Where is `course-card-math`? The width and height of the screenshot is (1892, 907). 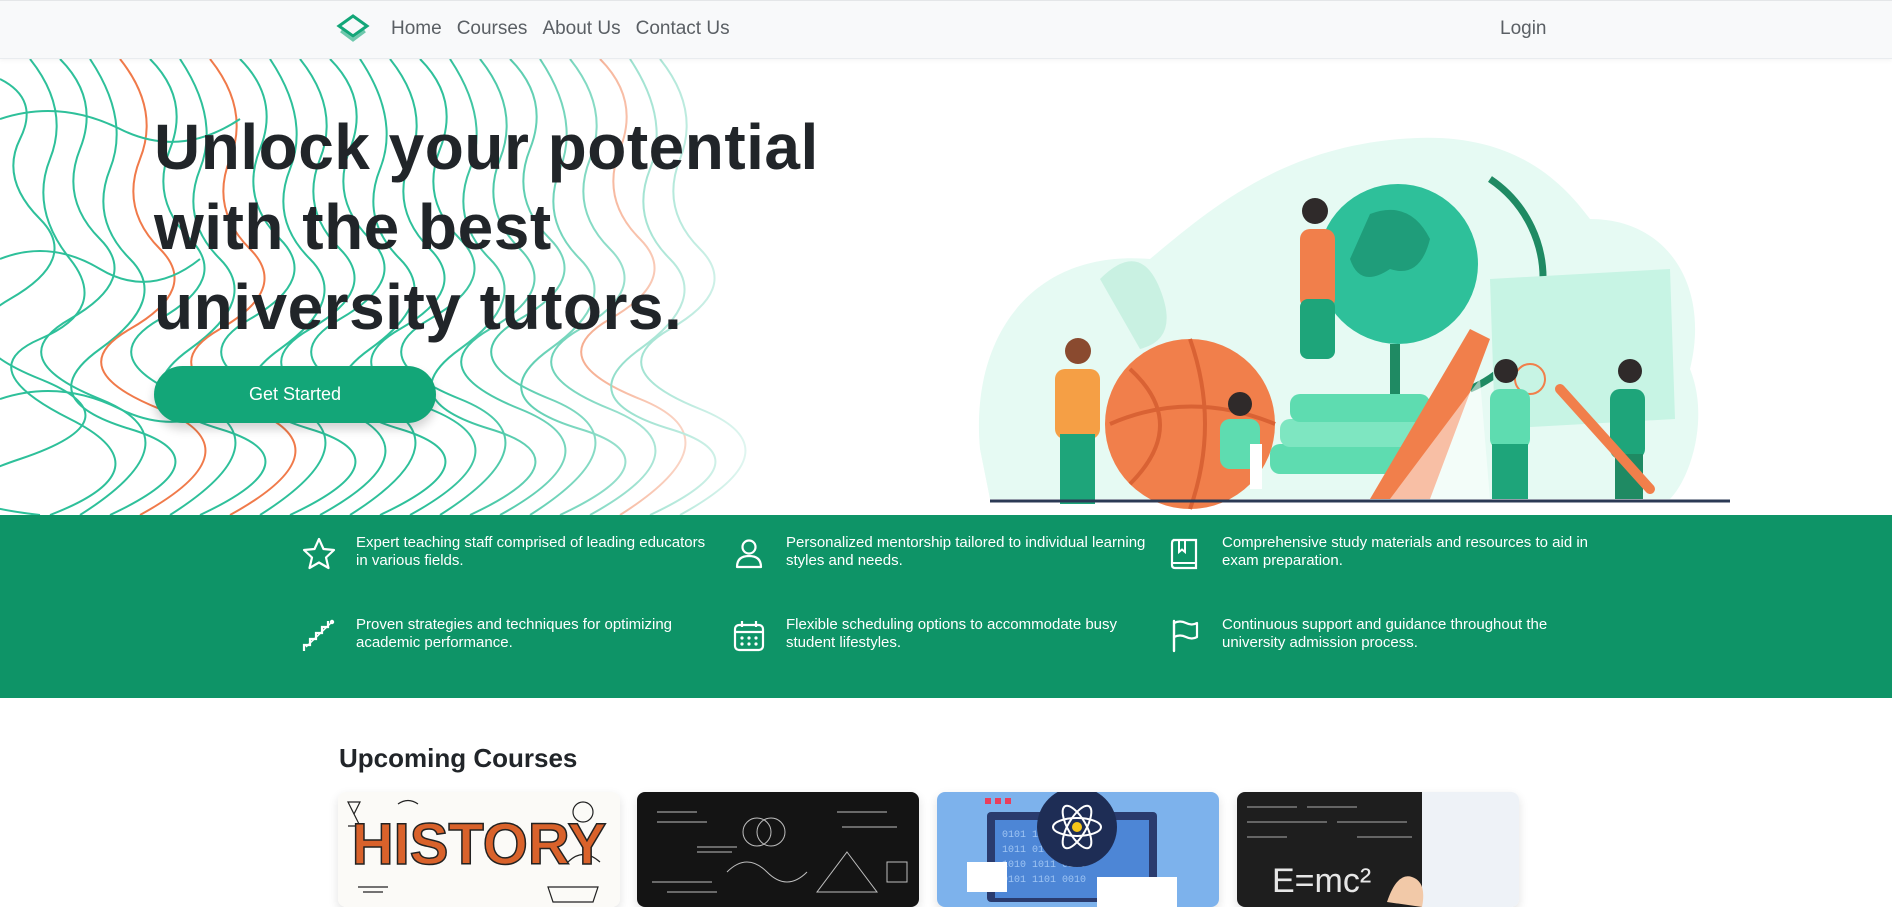 course-card-math is located at coordinates (778, 849).